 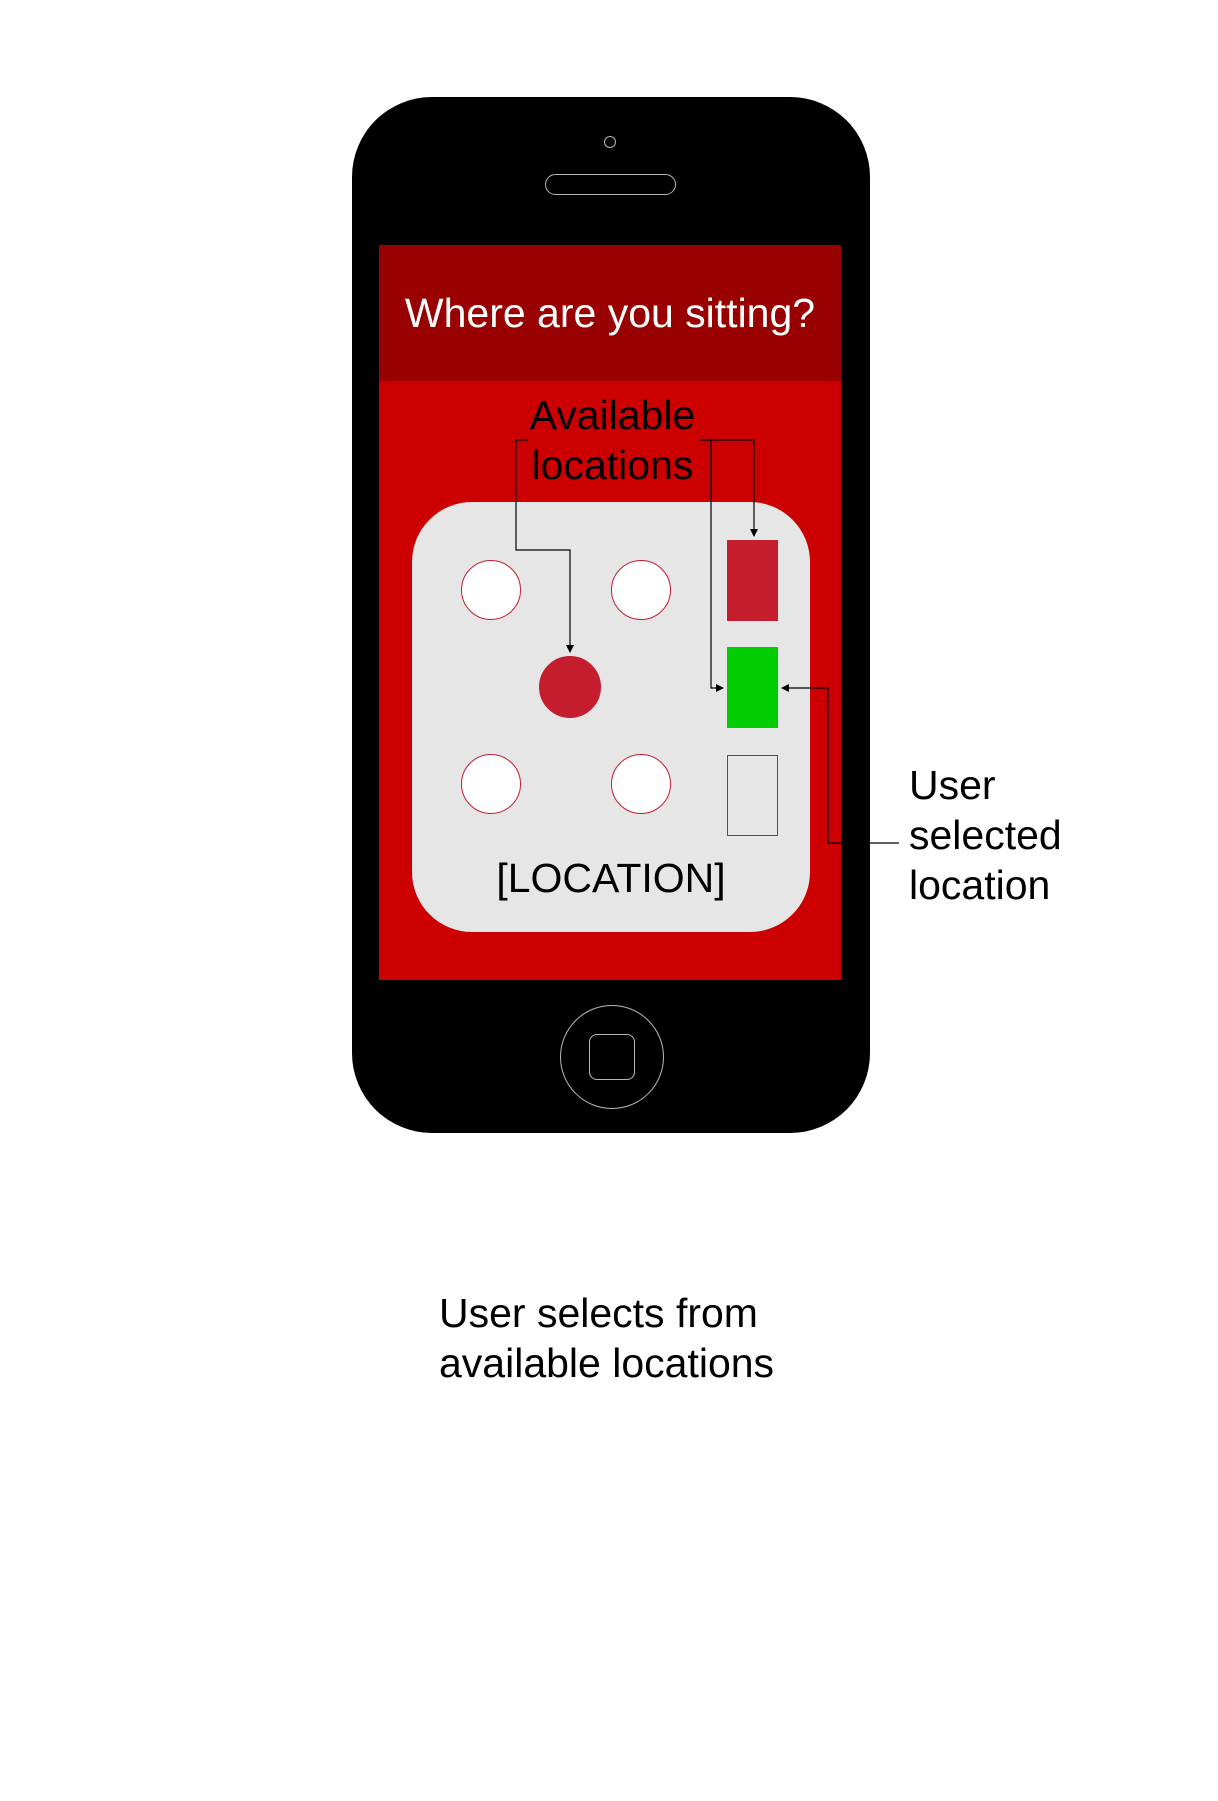 What do you see at coordinates (607, 1363) in the screenshot?
I see `caption-line: available locations` at bounding box center [607, 1363].